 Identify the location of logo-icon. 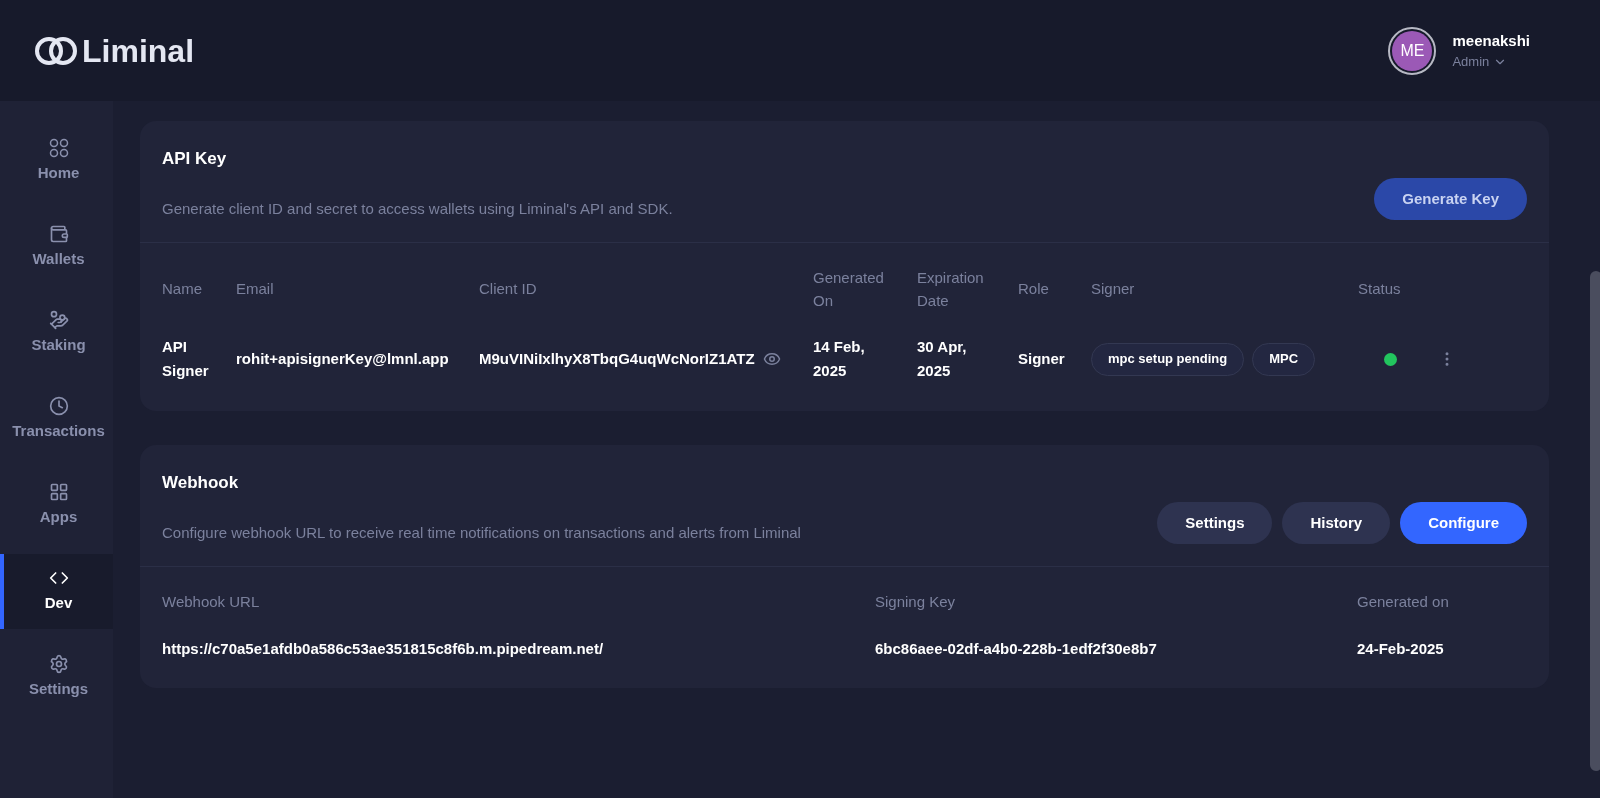
(56, 50).